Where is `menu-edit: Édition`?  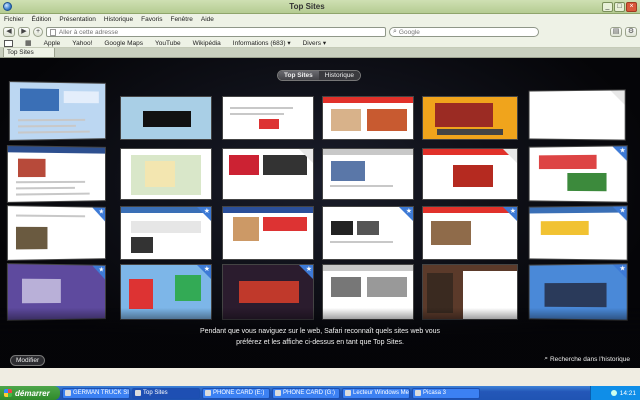 menu-edit: Édition is located at coordinates (42, 19).